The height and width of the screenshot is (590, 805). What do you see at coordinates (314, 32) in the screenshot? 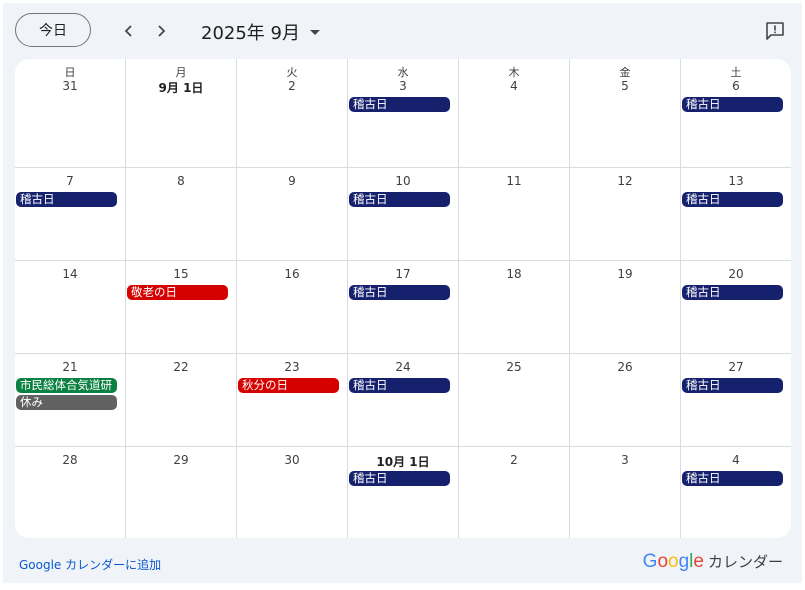
I see `dropdown-caret-icon` at bounding box center [314, 32].